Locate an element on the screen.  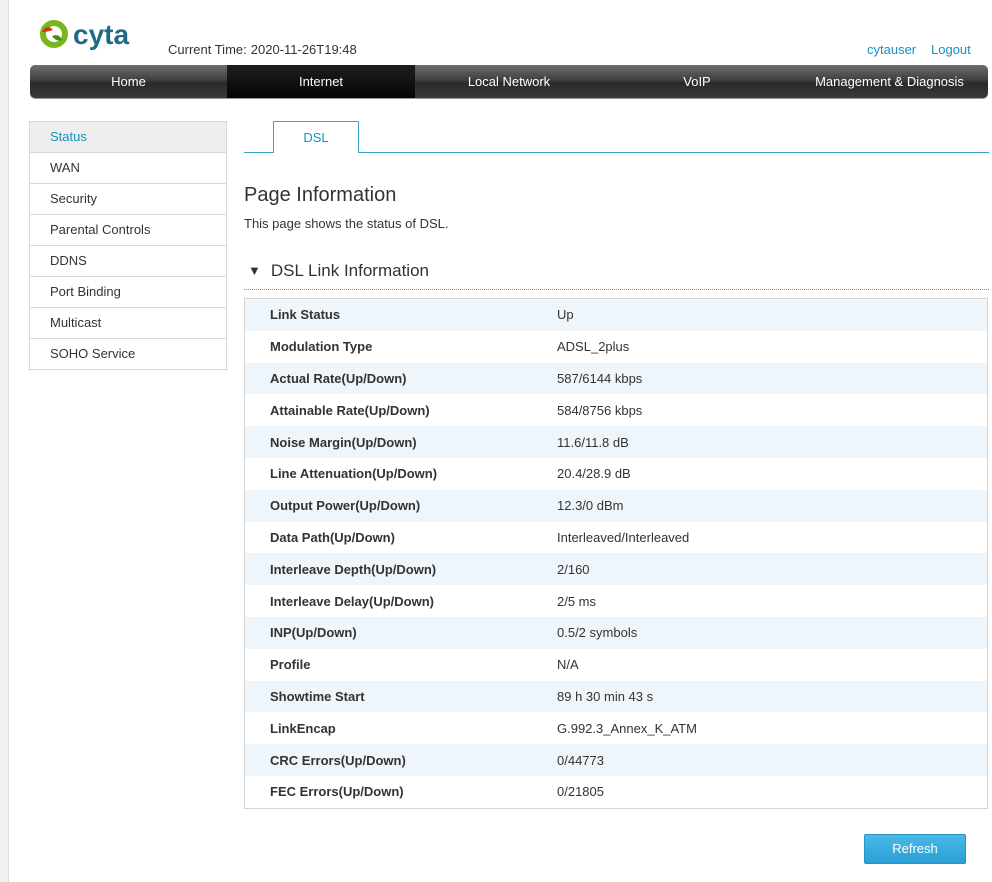
tab-cover is located at coordinates (315, 152).